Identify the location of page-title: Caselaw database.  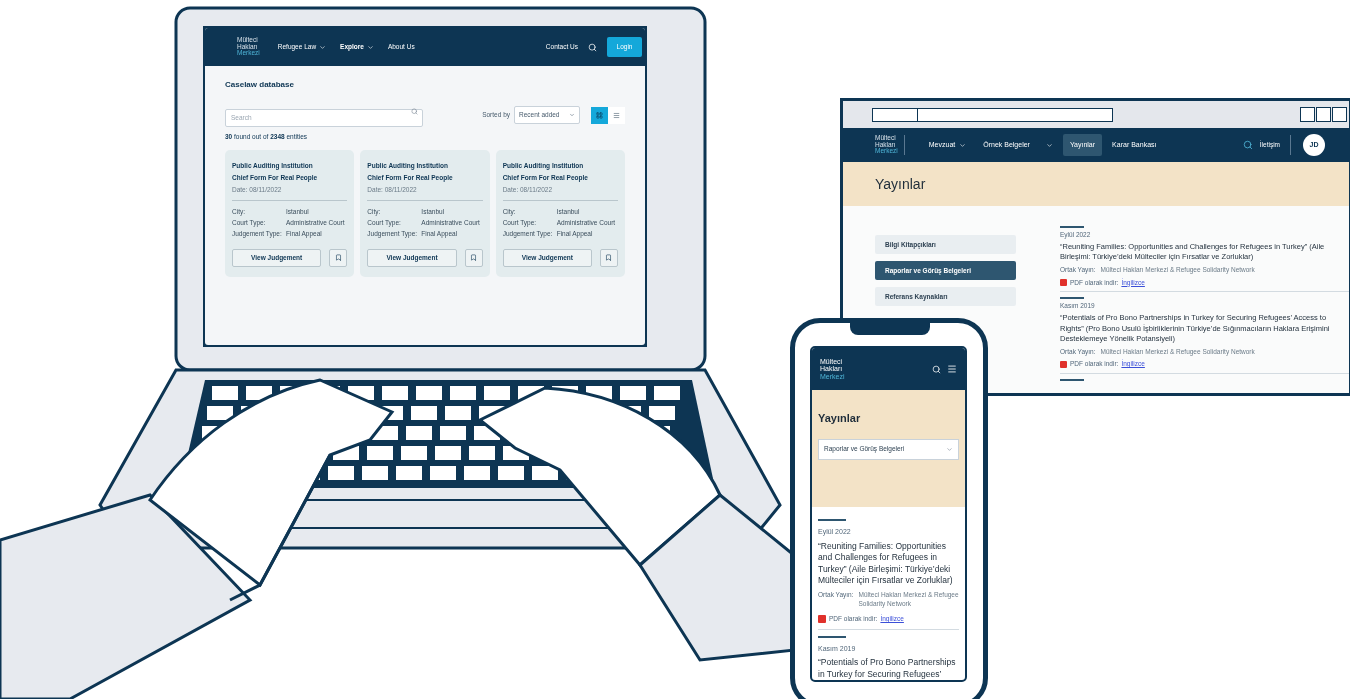
(260, 85).